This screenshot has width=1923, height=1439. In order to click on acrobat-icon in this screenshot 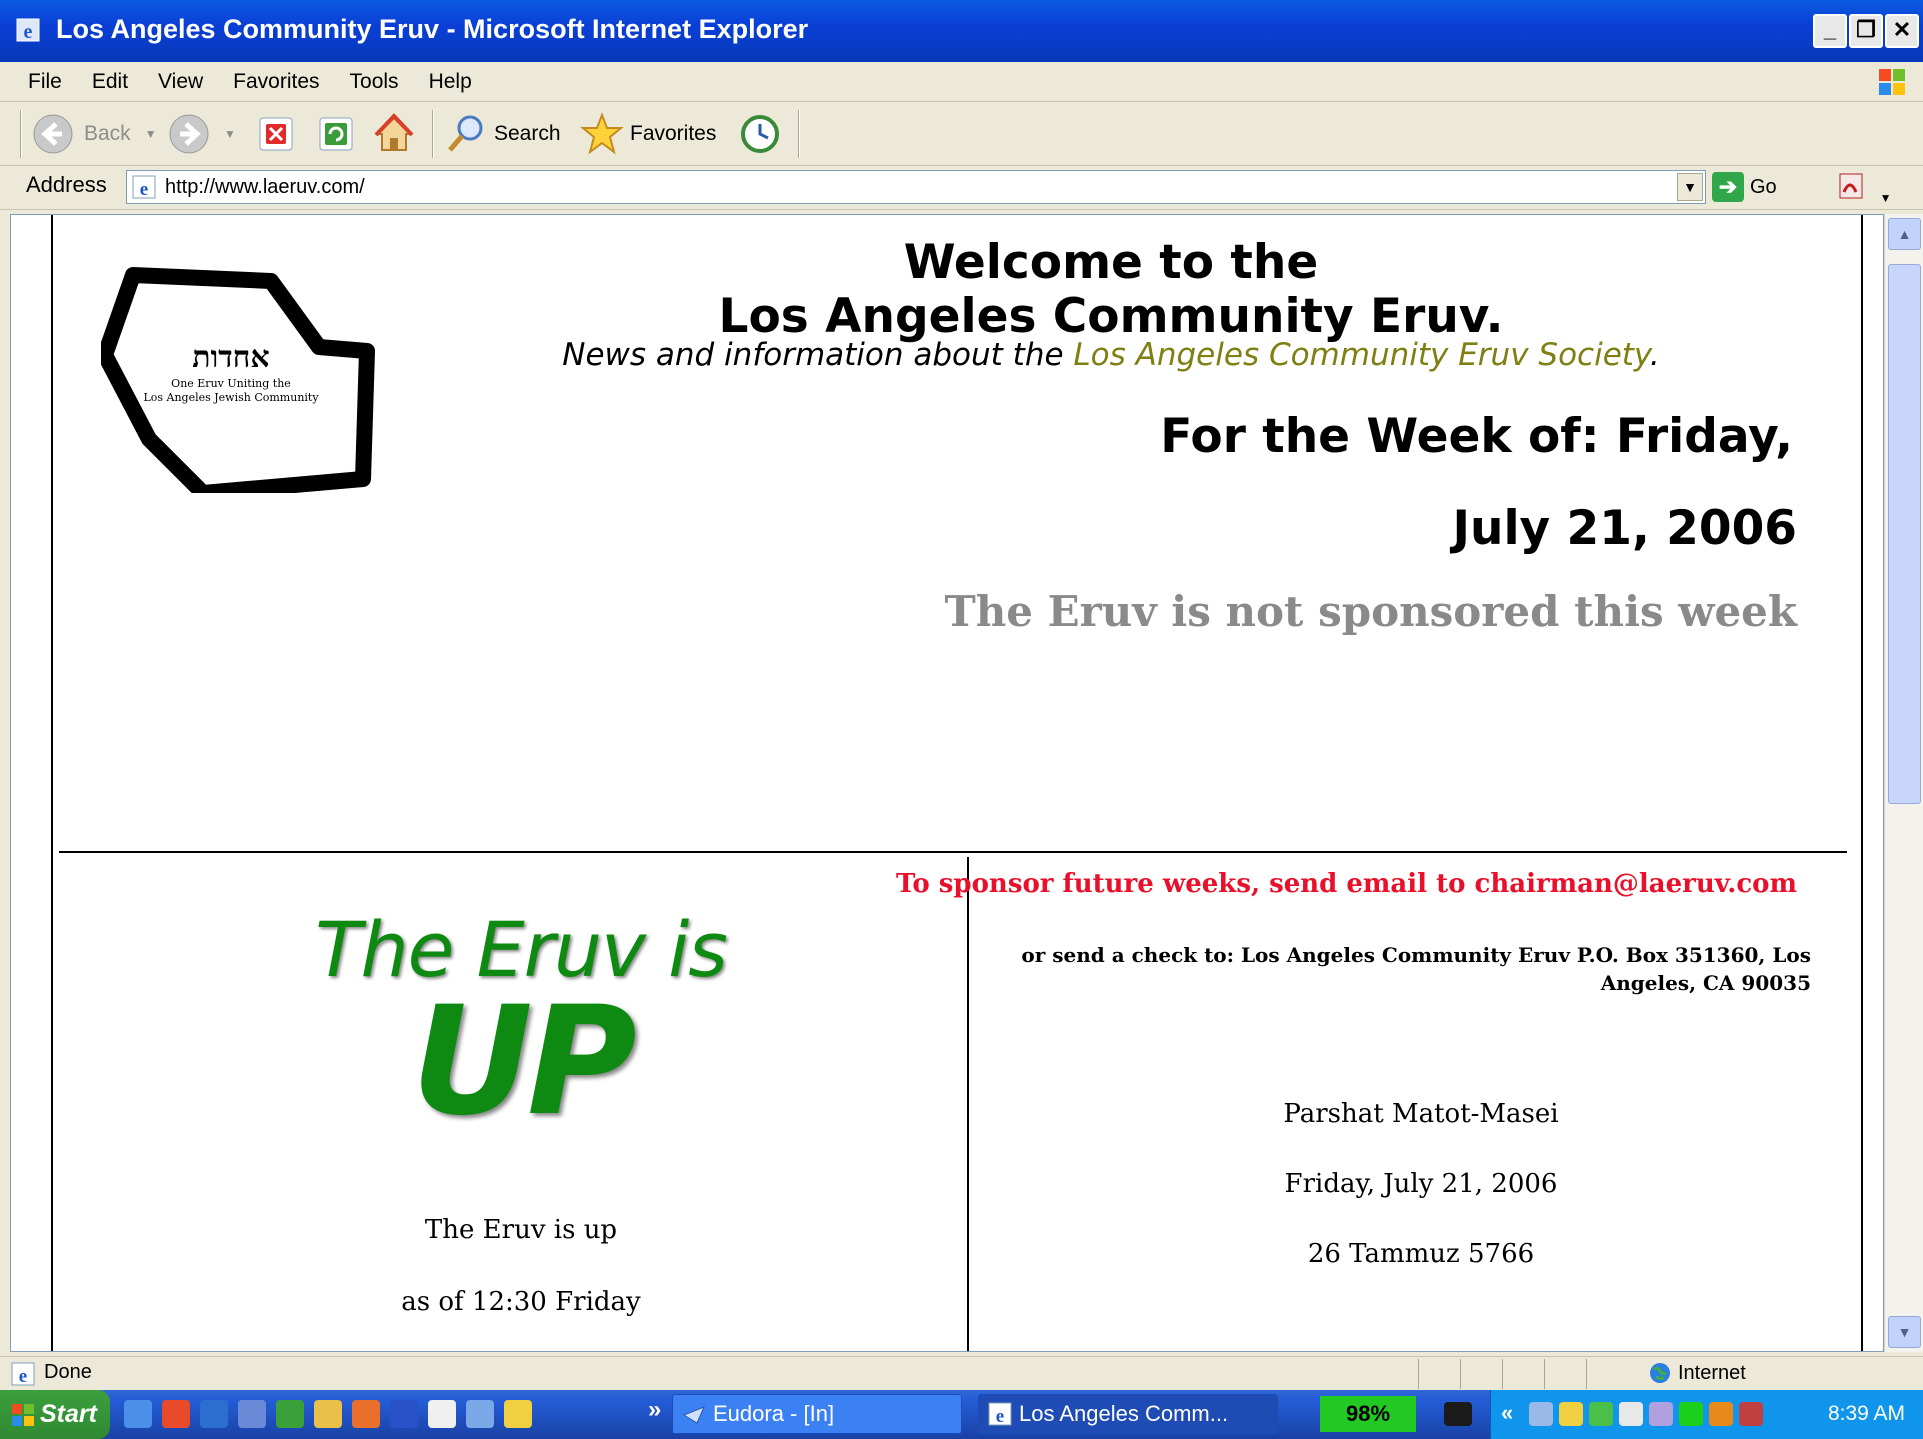, I will do `click(1851, 186)`.